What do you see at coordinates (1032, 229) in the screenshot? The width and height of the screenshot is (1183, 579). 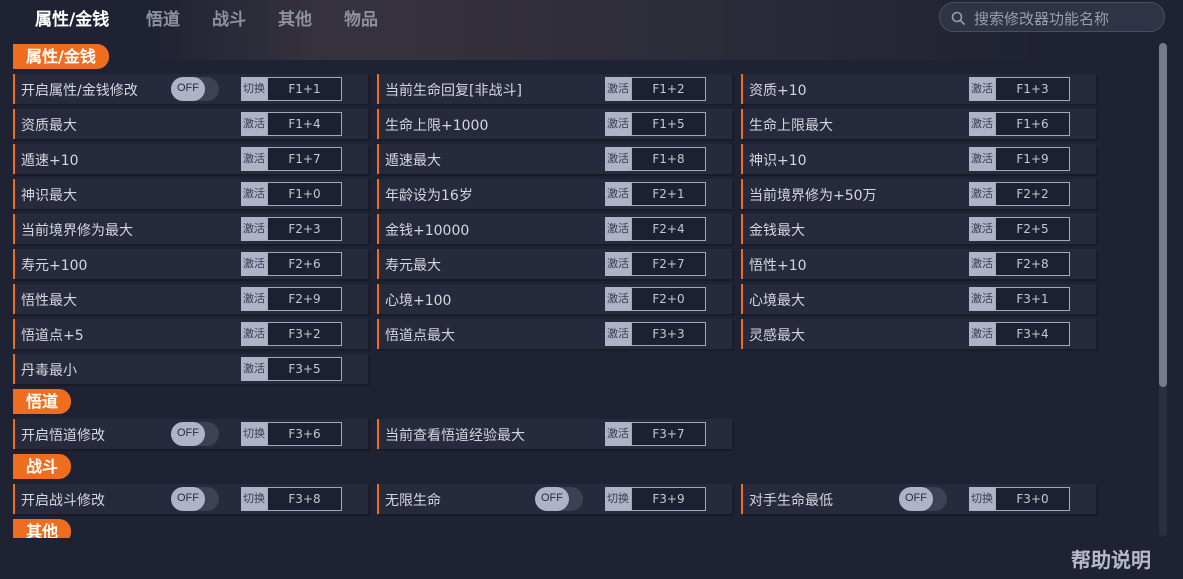 I see `hotkey-field: F2+5` at bounding box center [1032, 229].